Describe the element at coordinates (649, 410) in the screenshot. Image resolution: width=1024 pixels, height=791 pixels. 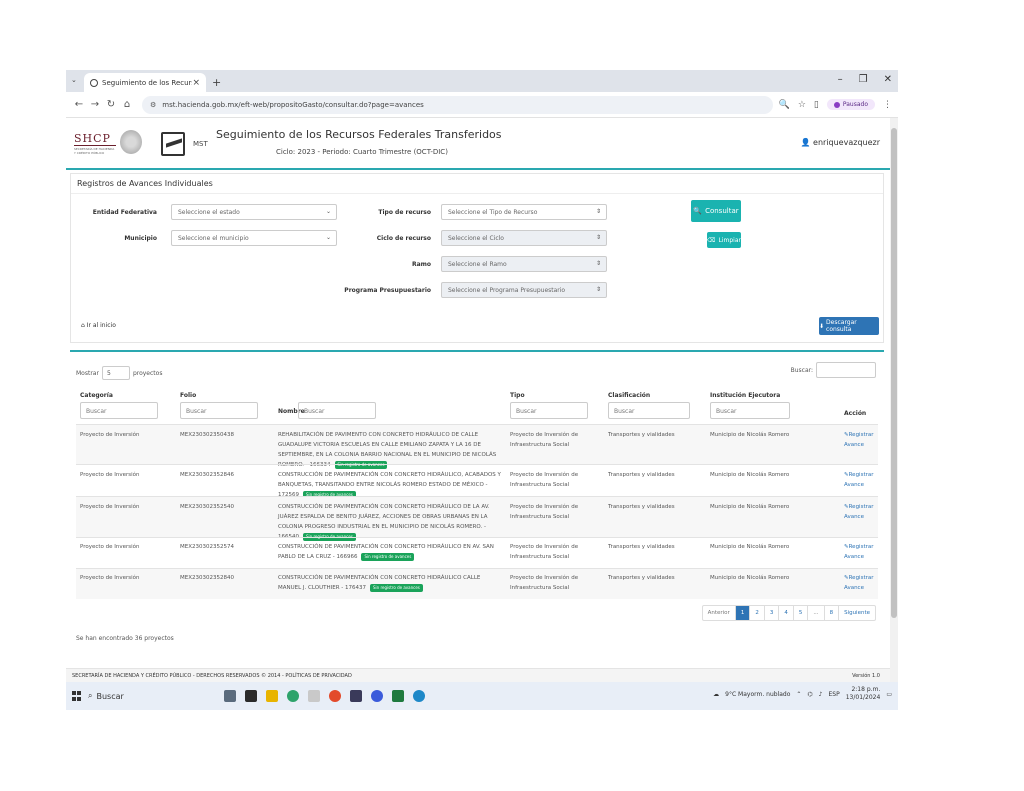
I see `clasificacion-filter-input: Buscar` at that location.